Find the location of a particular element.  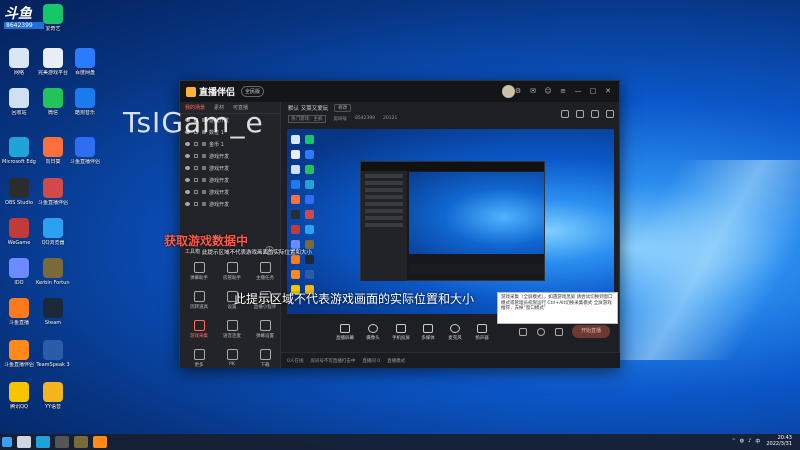

desktop-icon-label: Microsoft Edge is located at coordinates (19, 162).